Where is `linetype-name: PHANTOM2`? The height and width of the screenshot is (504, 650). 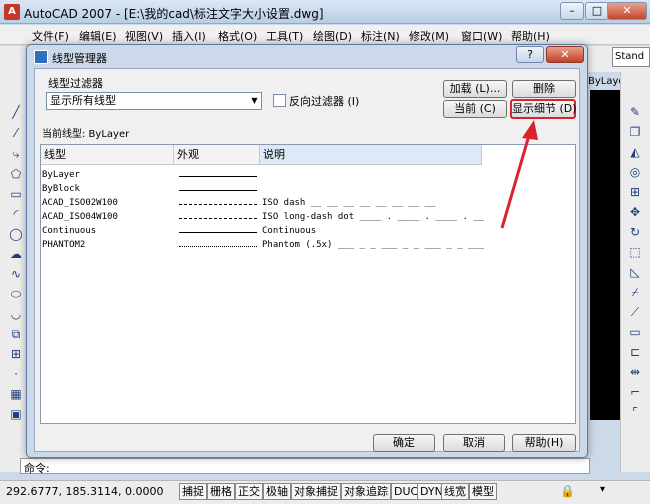
linetype-name: PHANTOM2 is located at coordinates (63, 245).